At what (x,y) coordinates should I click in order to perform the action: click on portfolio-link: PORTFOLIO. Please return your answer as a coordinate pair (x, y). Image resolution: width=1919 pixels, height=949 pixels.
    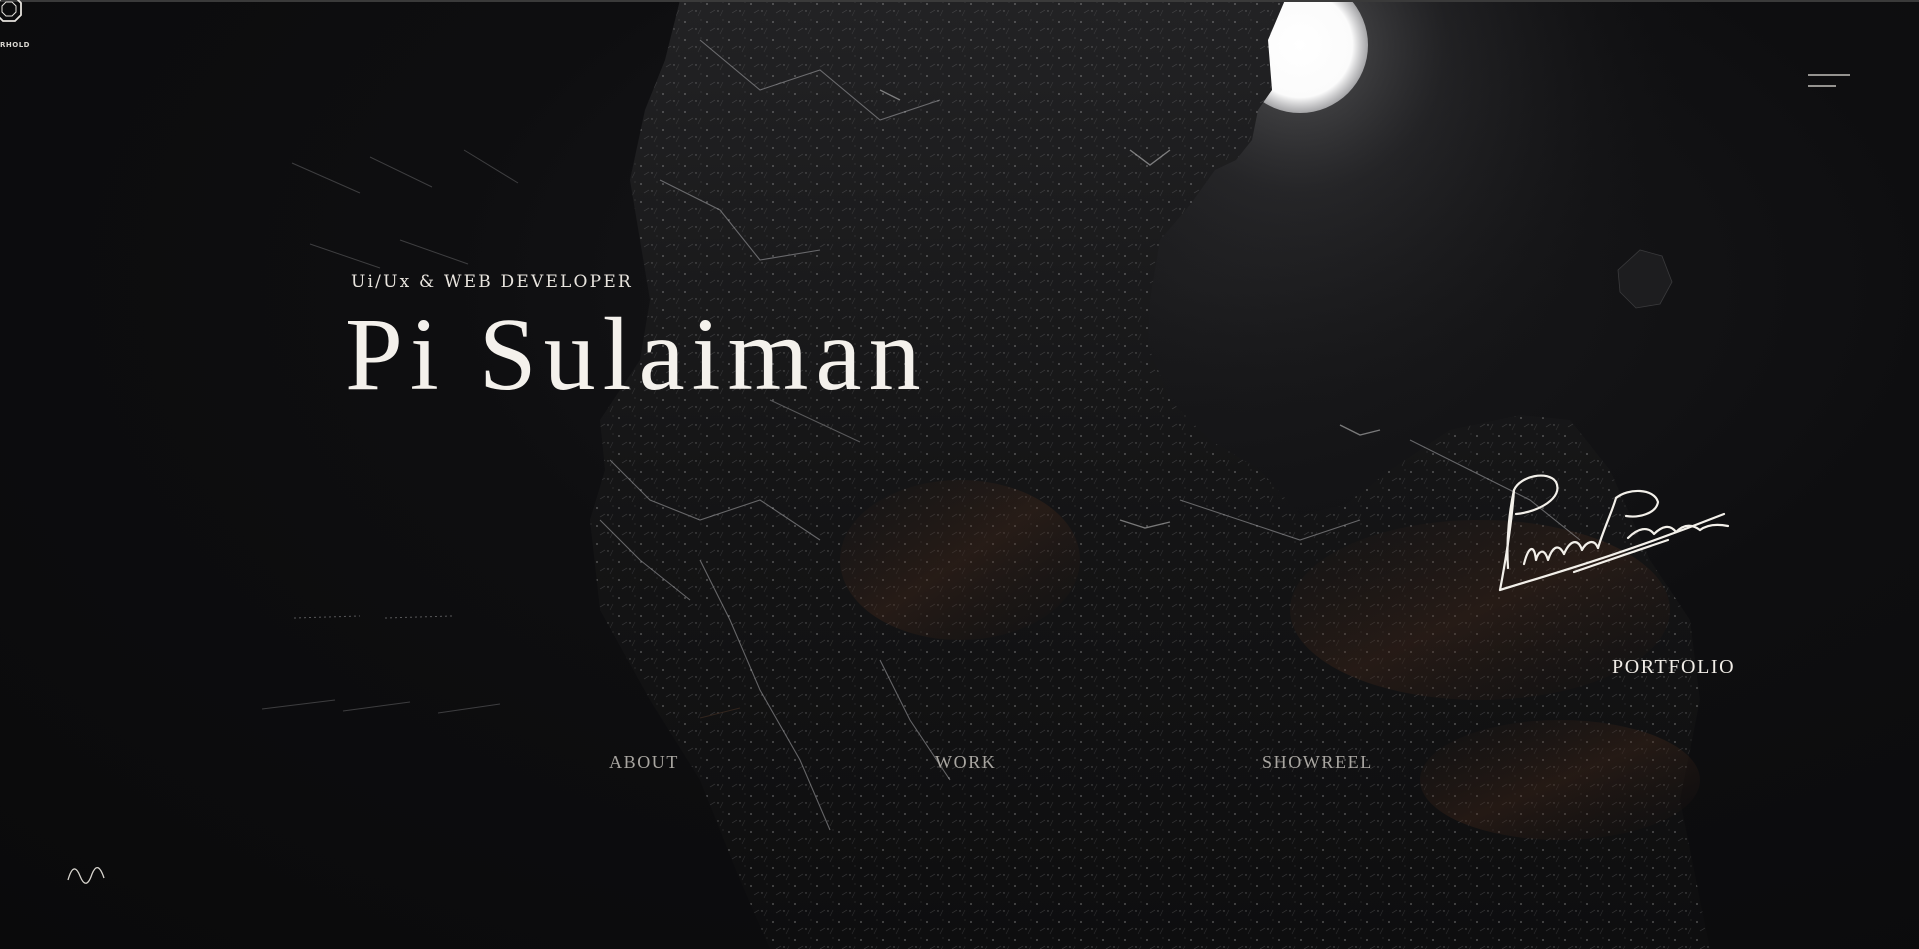
    Looking at the image, I should click on (1673, 667).